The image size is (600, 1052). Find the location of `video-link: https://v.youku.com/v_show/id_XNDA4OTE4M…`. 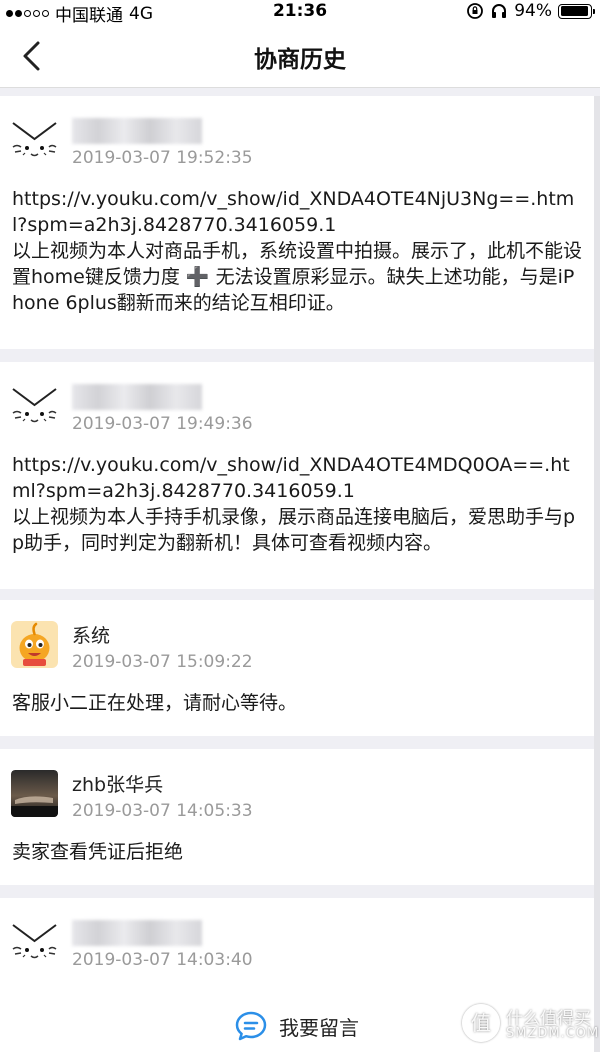

video-link: https://v.youku.com/v_show/id_XNDA4OTE4M… is located at coordinates (298, 478).